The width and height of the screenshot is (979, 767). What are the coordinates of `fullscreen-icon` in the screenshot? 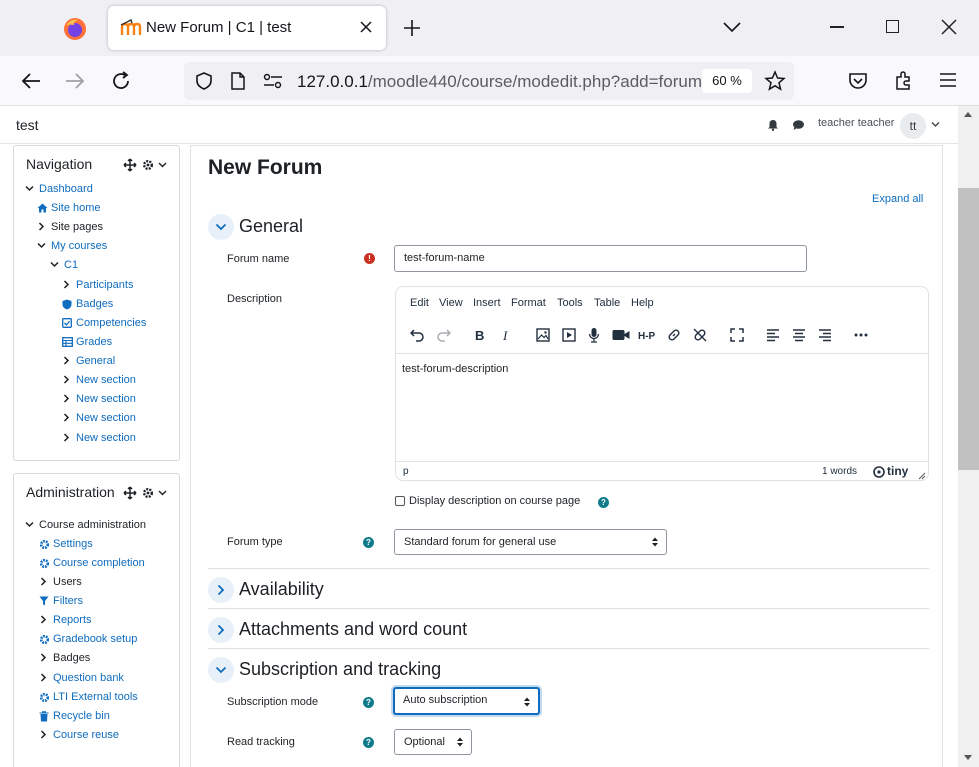 It's located at (737, 335).